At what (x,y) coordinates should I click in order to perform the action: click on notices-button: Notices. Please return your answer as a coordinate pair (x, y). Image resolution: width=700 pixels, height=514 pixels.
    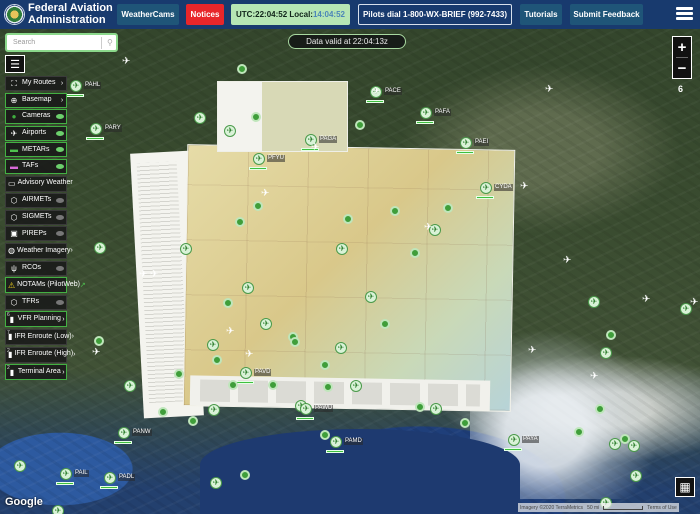
    Looking at the image, I should click on (205, 14).